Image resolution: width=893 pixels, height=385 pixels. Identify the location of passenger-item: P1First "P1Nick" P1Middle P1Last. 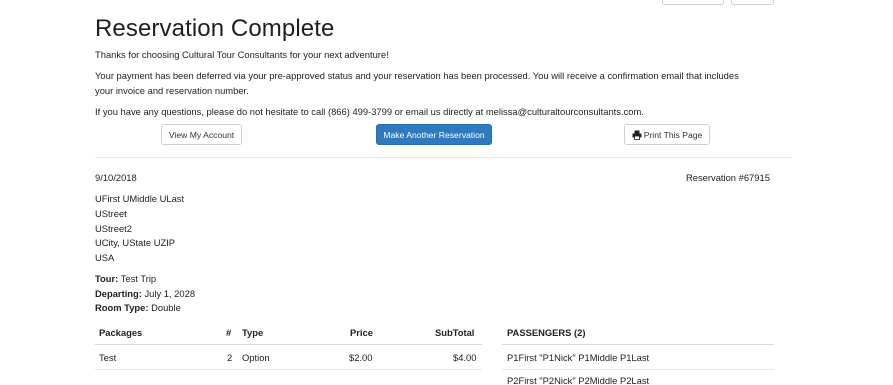
(578, 357).